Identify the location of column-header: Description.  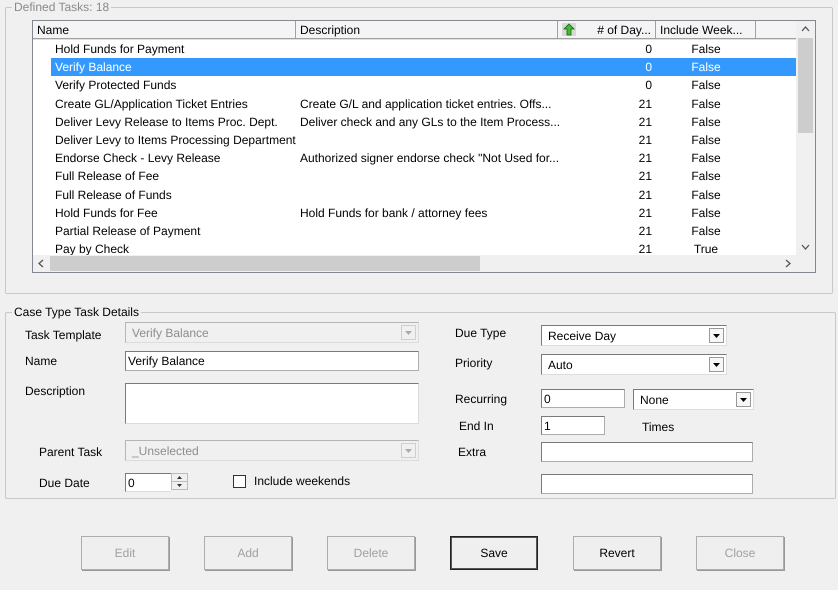
(427, 30).